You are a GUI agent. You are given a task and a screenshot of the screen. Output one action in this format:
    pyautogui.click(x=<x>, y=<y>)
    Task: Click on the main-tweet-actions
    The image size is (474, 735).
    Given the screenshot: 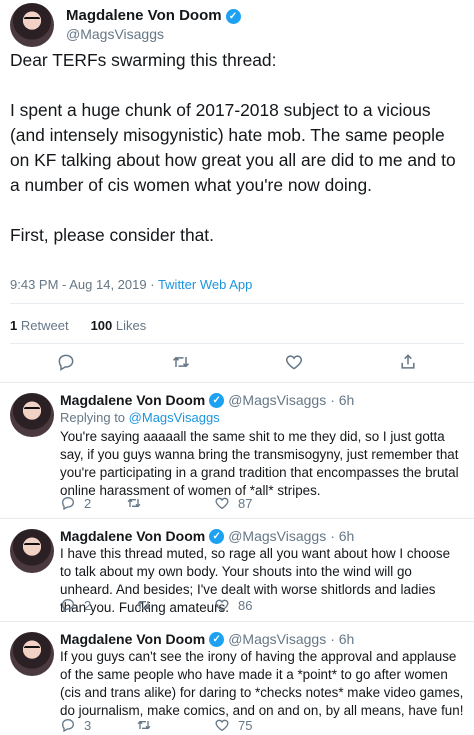 What is the action you would take?
    pyautogui.click(x=237, y=365)
    